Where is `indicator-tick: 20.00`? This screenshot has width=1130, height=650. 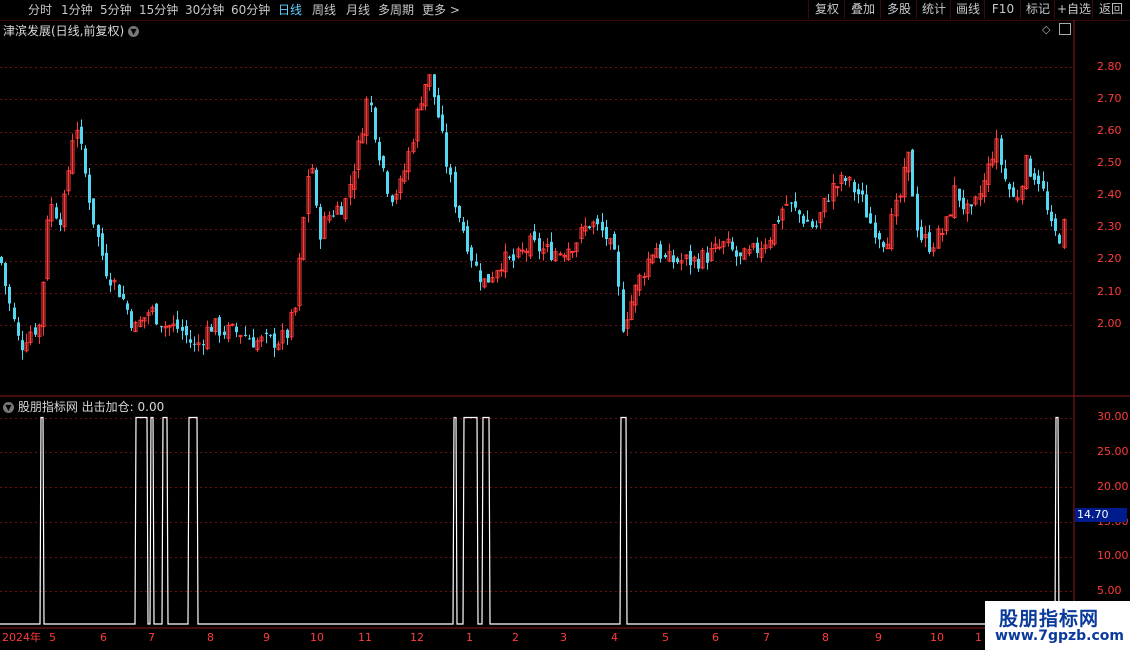
indicator-tick: 20.00 is located at coordinates (1113, 486).